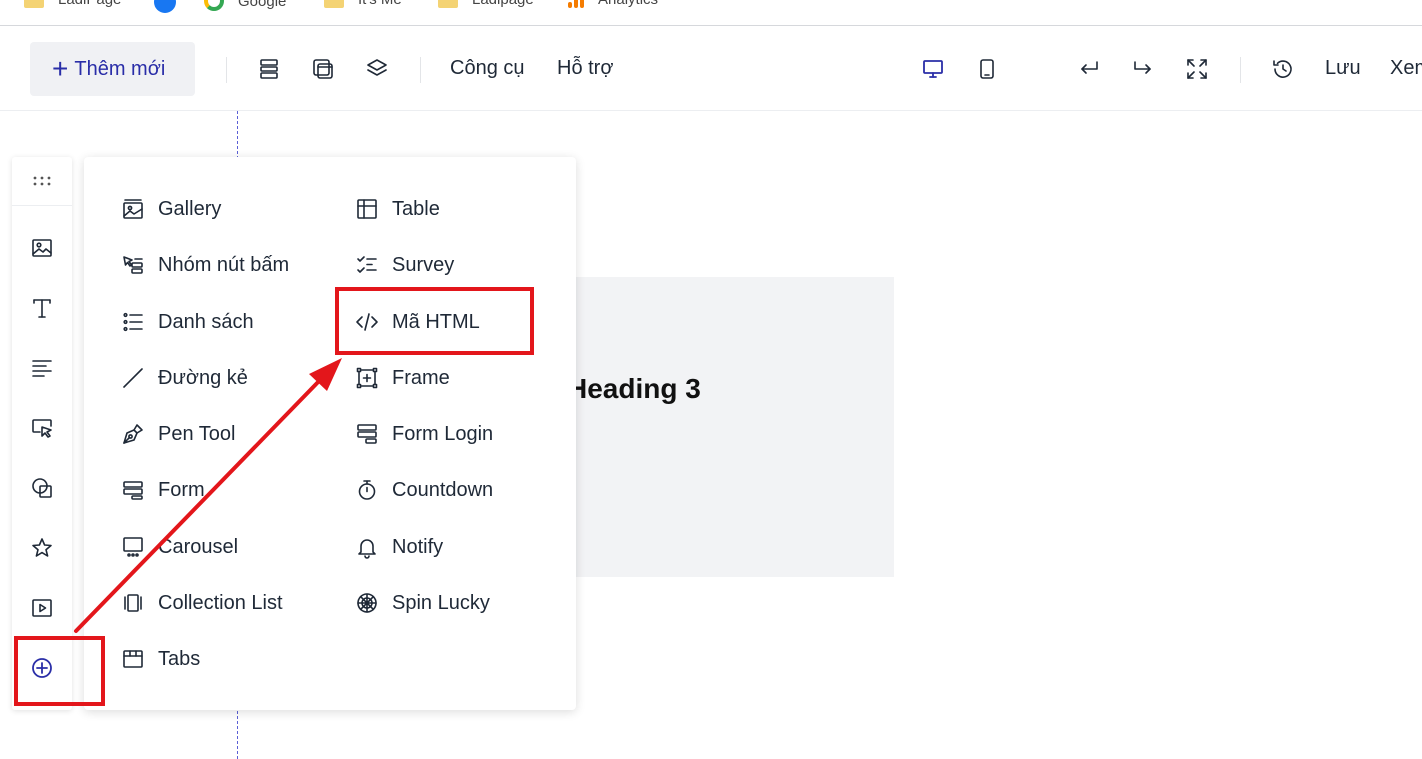 The width and height of the screenshot is (1422, 759). I want to click on bookmark-ladipage: LadiPage, so click(72, 4).